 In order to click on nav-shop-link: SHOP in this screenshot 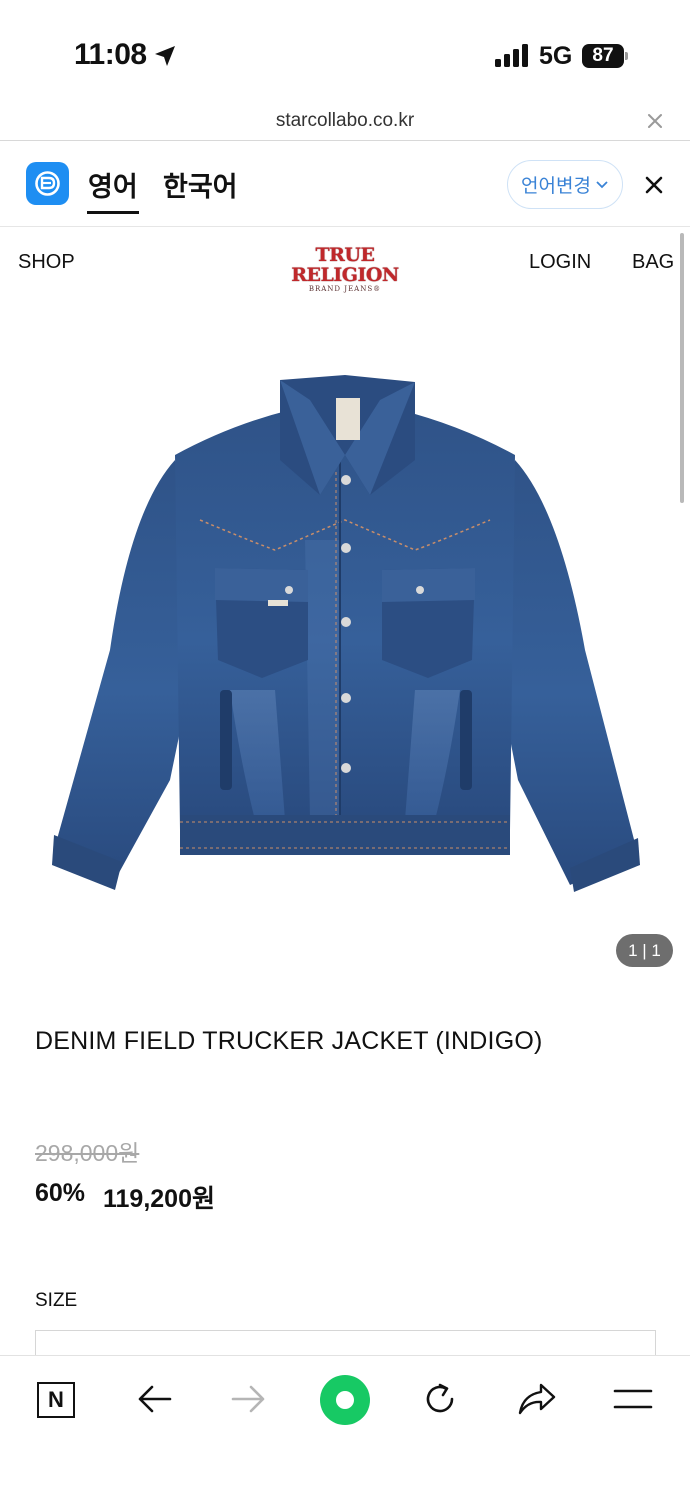, I will do `click(46, 262)`.